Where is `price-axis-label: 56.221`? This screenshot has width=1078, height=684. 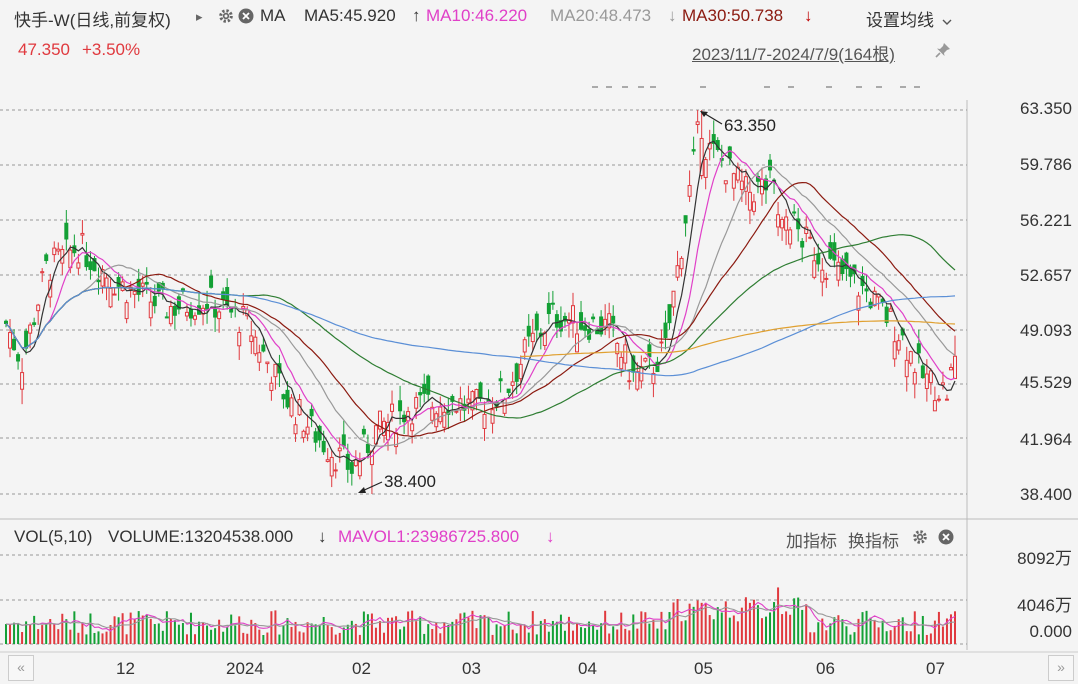
price-axis-label: 56.221 is located at coordinates (1046, 220).